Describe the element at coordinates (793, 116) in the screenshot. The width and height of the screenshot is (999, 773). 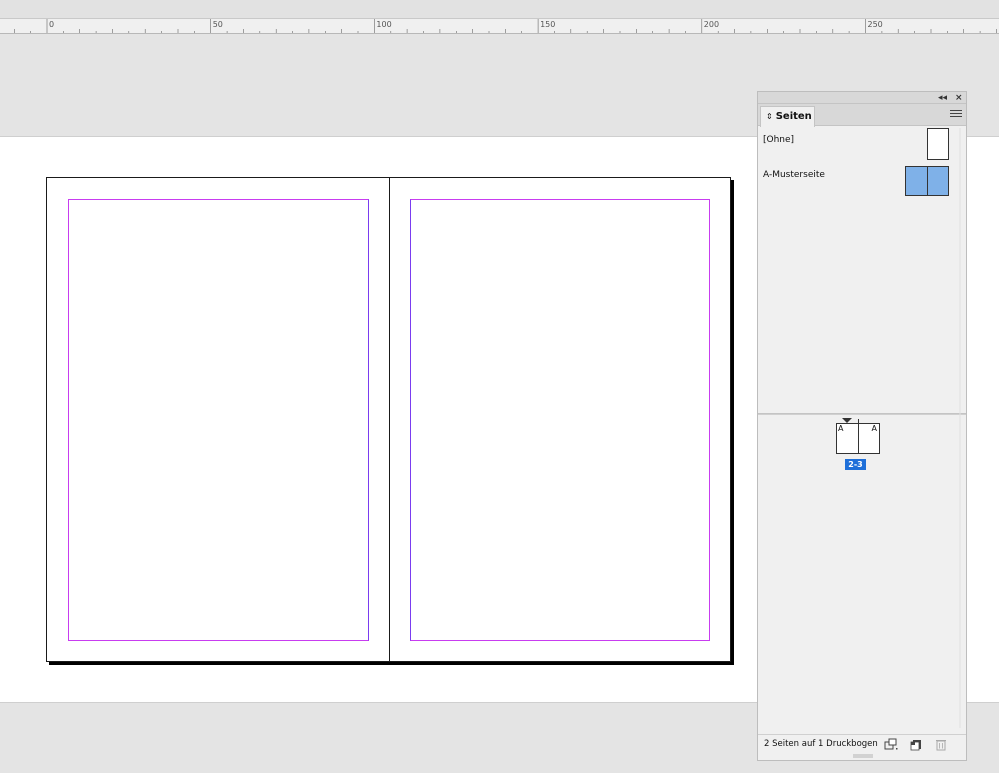
I see `tab-label: Seiten` at that location.